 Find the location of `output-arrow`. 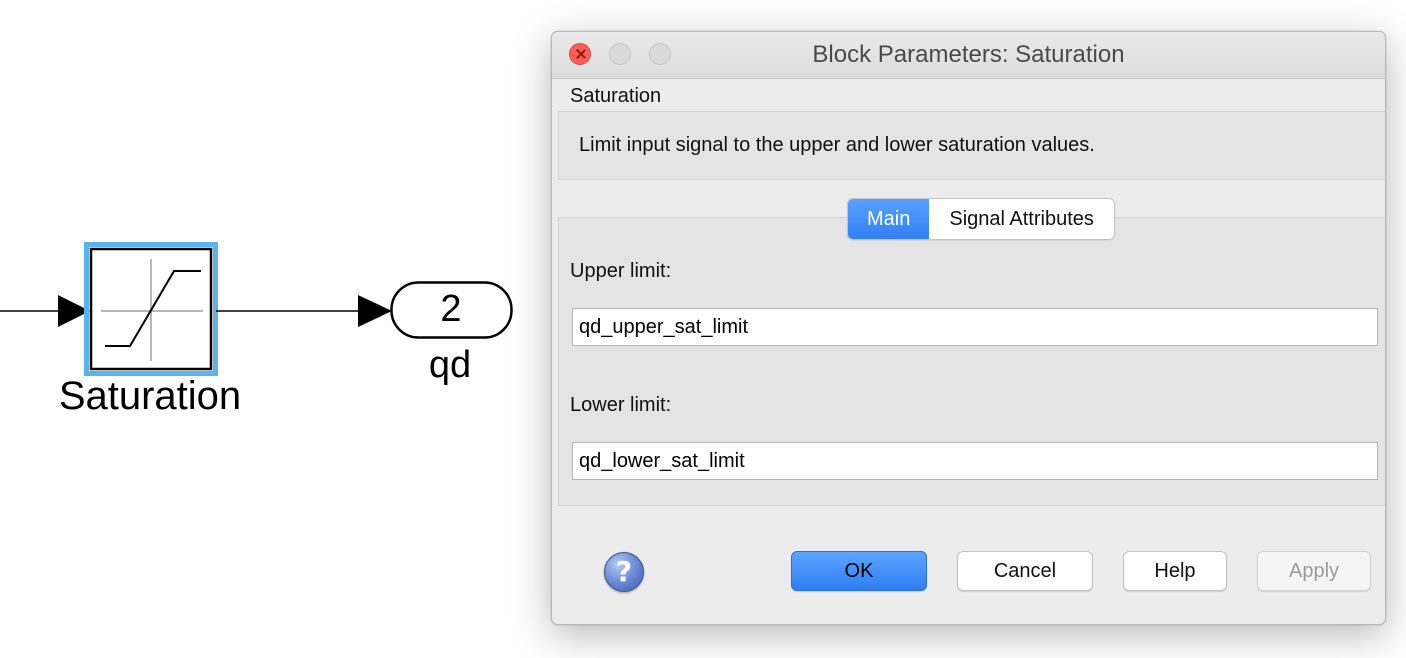

output-arrow is located at coordinates (375, 311).